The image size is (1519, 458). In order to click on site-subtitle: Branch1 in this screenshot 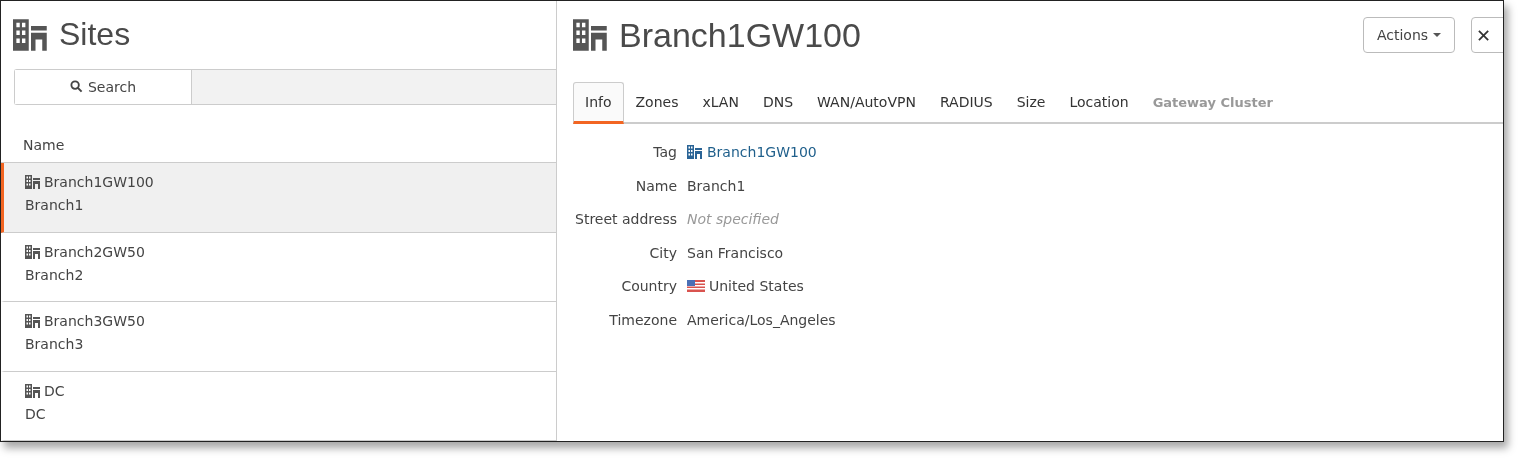, I will do `click(54, 205)`.